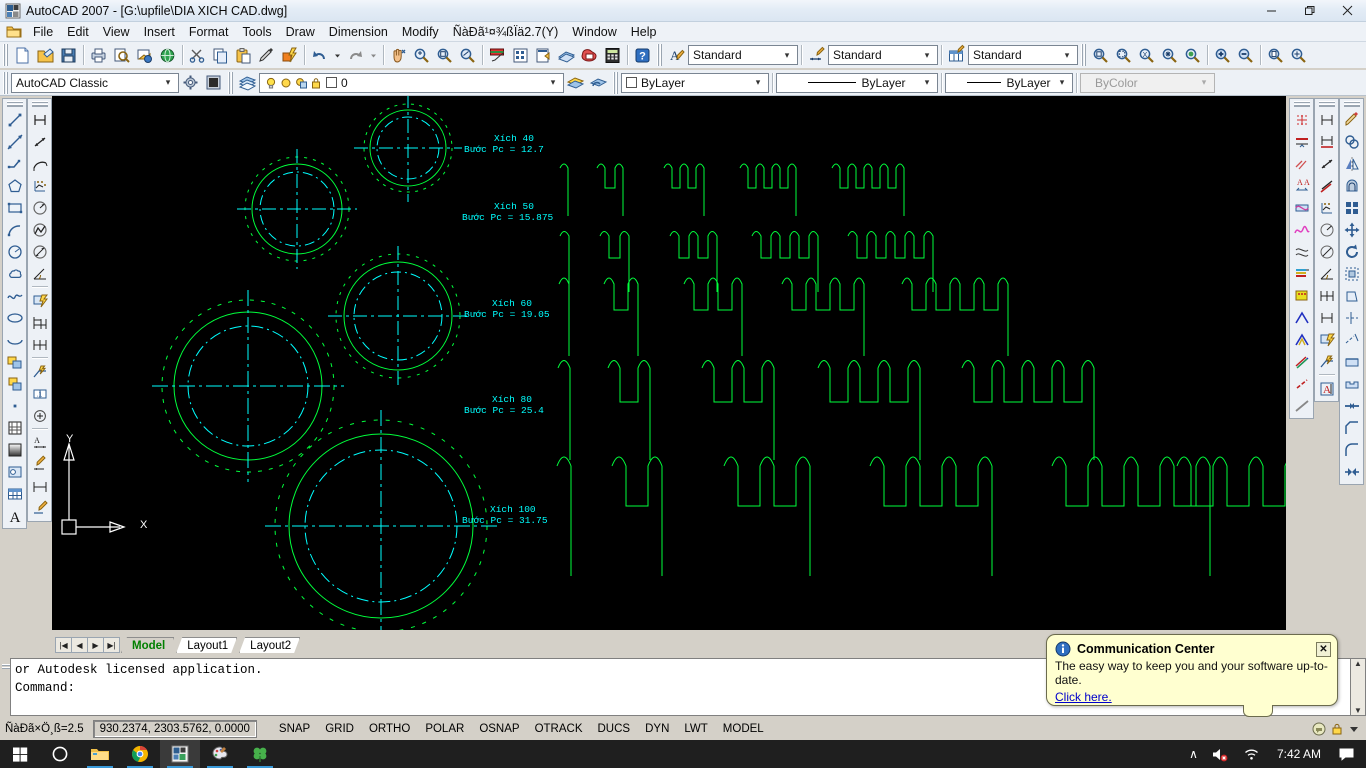 The width and height of the screenshot is (1366, 768). Describe the element at coordinates (883, 55) in the screenshot. I see `dimension-style-combo: Standard ▾` at that location.